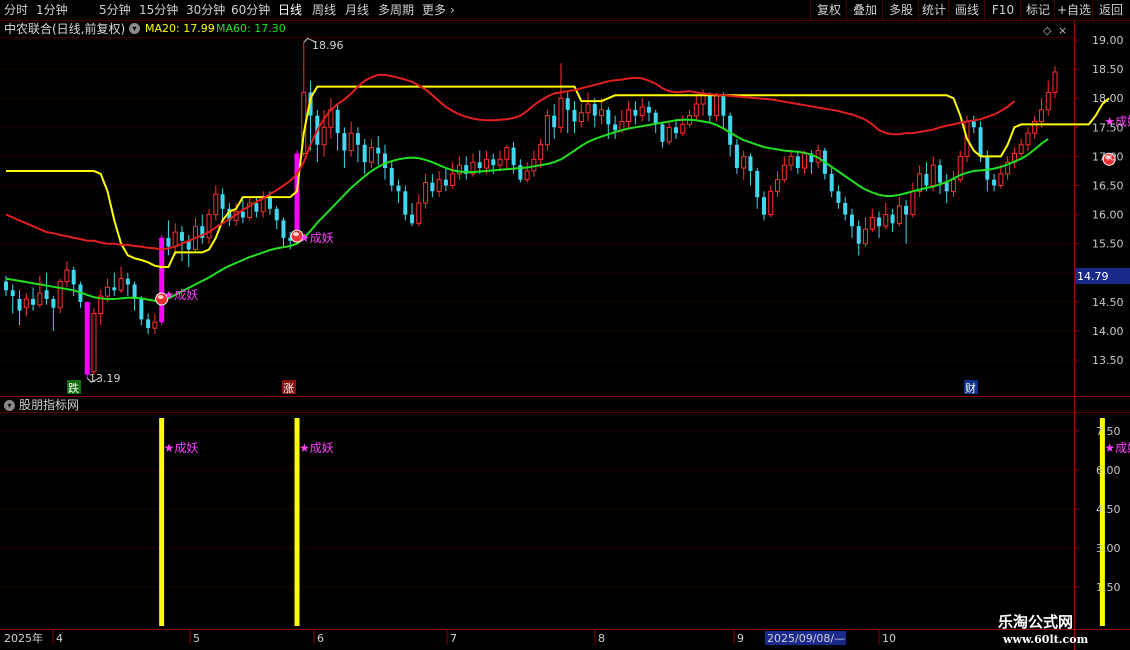 This screenshot has height=650, width=1130. Describe the element at coordinates (181, 295) in the screenshot. I see `signal-label: ★成妖` at that location.